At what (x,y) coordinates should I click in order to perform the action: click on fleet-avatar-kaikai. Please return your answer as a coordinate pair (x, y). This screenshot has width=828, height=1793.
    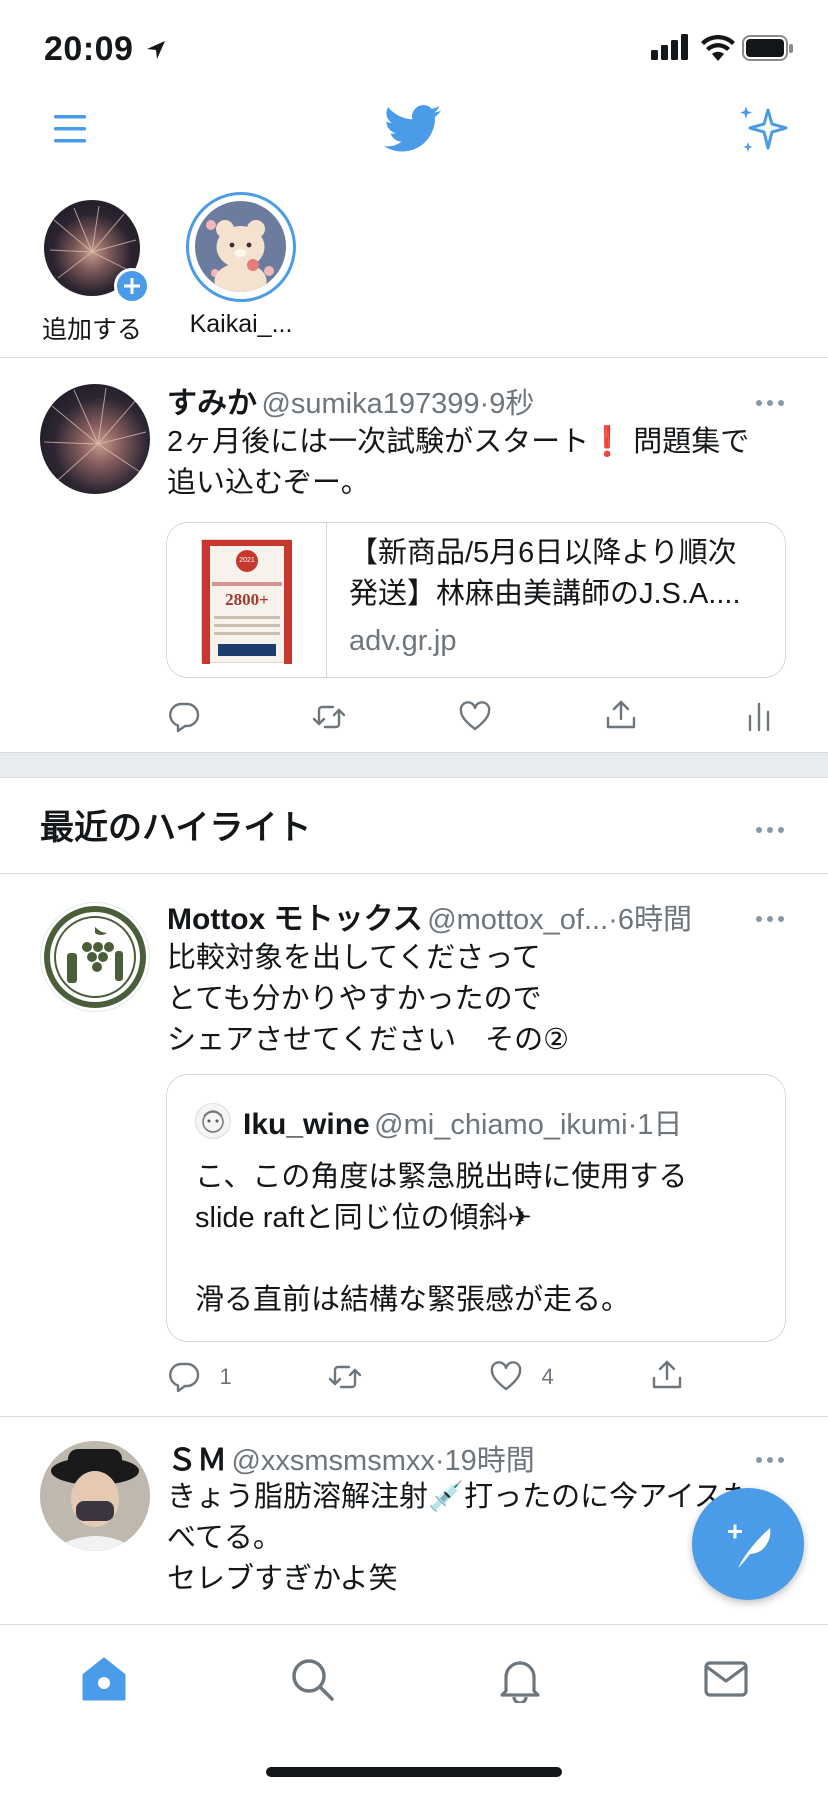
    Looking at the image, I should click on (240, 246).